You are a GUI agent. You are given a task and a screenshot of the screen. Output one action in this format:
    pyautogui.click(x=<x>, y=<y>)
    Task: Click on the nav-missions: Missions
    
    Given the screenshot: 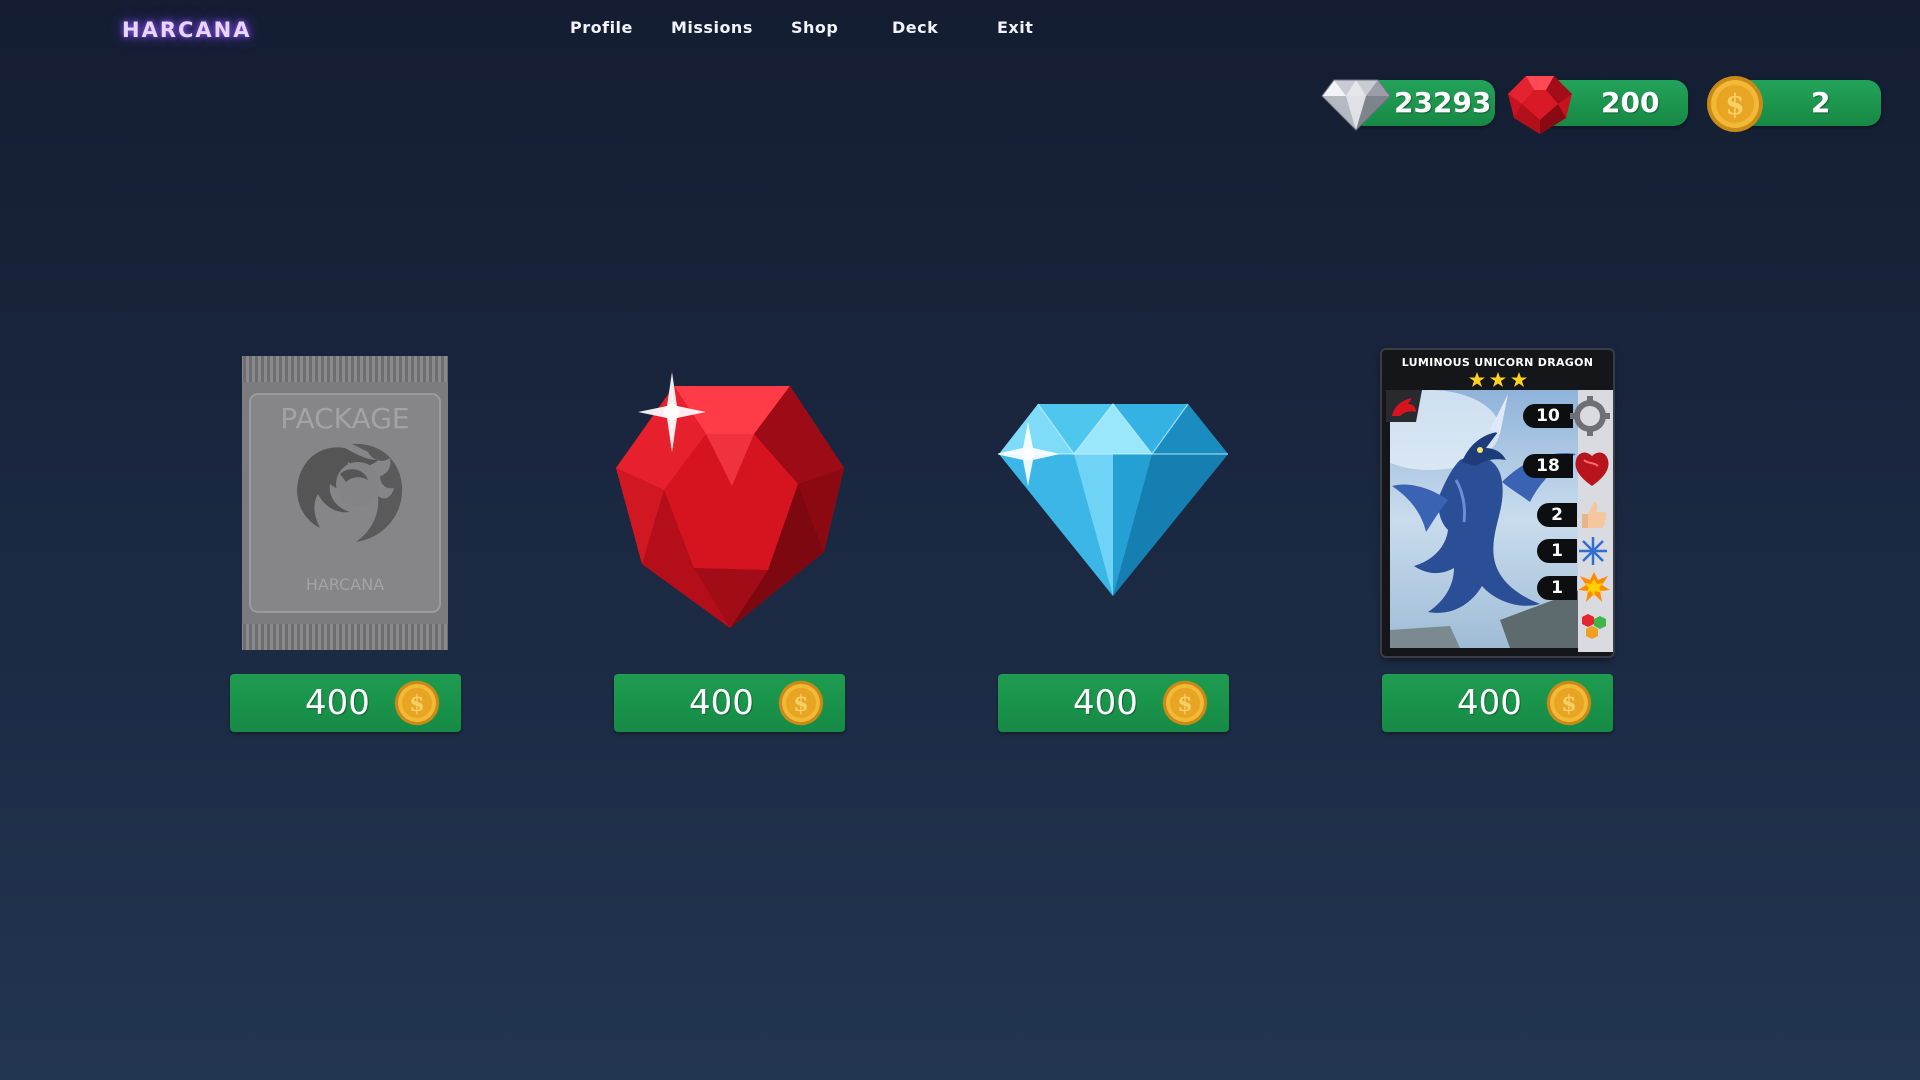 What is the action you would take?
    pyautogui.click(x=712, y=27)
    